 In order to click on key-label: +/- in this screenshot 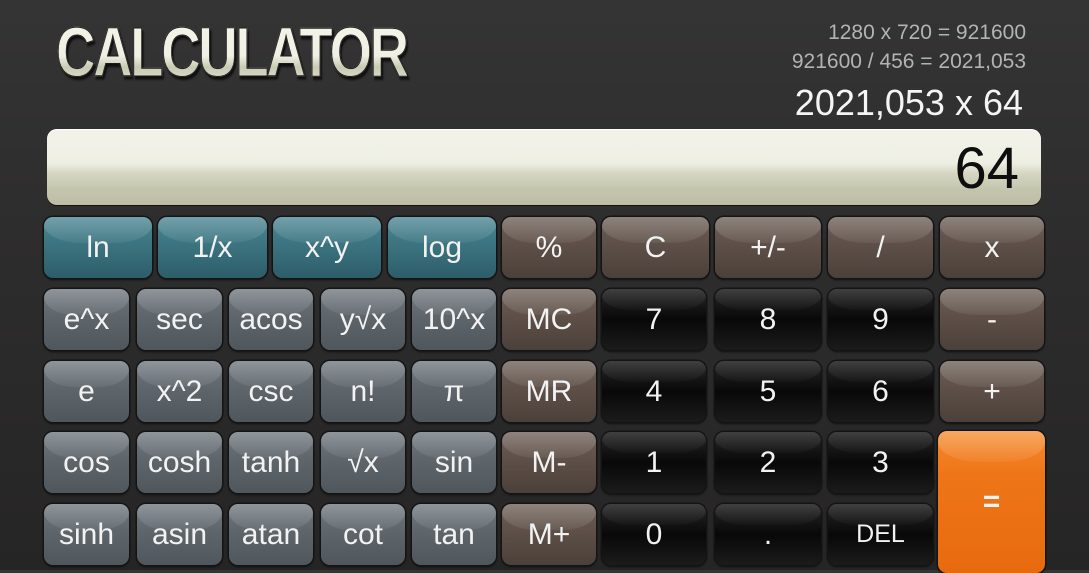, I will do `click(768, 247)`.